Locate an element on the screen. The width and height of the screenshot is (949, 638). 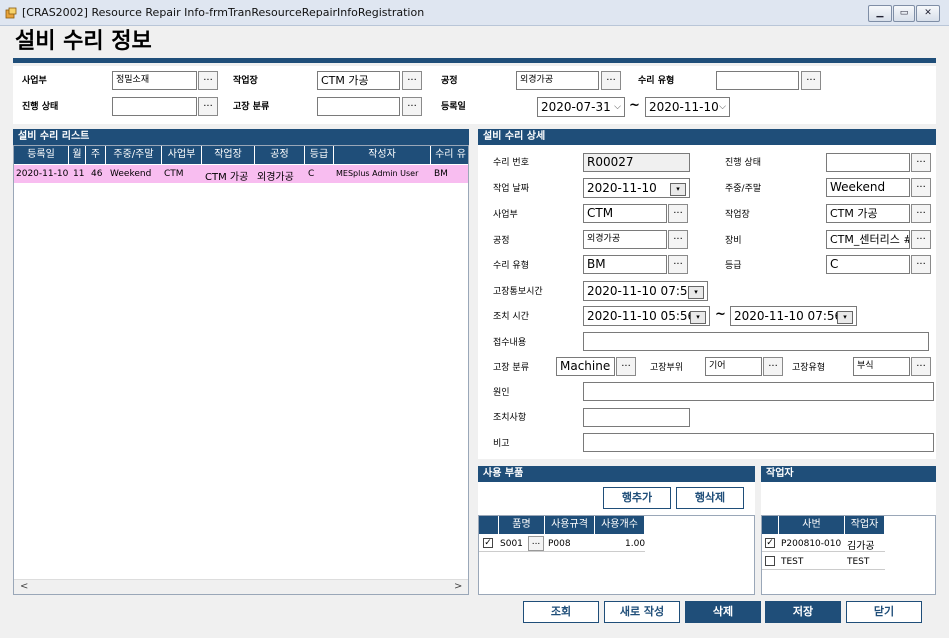
close-window-button: ✕ is located at coordinates (928, 13).